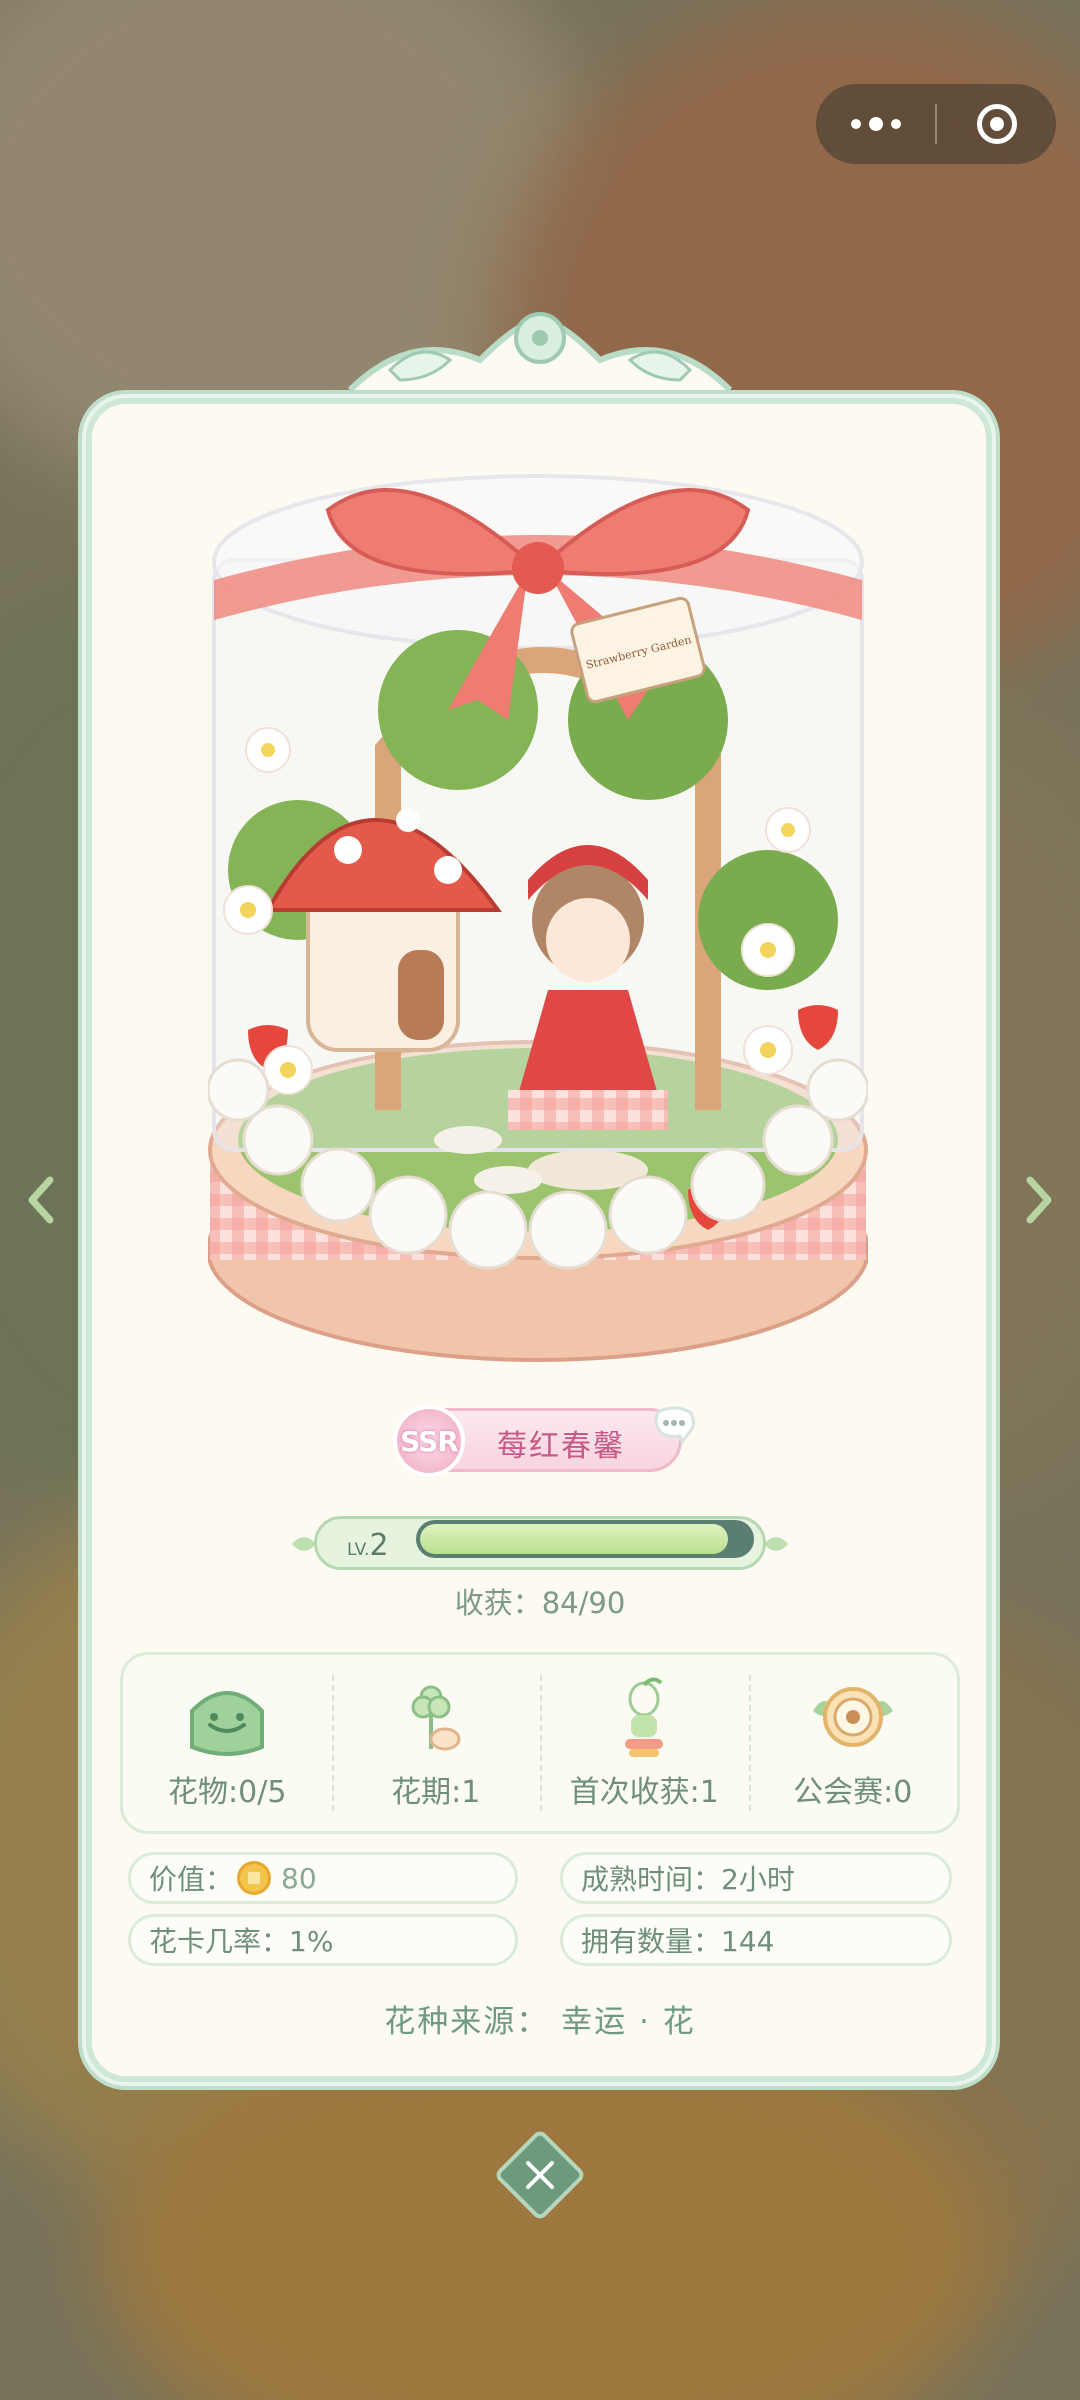 The image size is (1080, 2400). Describe the element at coordinates (241, 1941) in the screenshot. I see `card-rate: 花卡几率：1%` at that location.